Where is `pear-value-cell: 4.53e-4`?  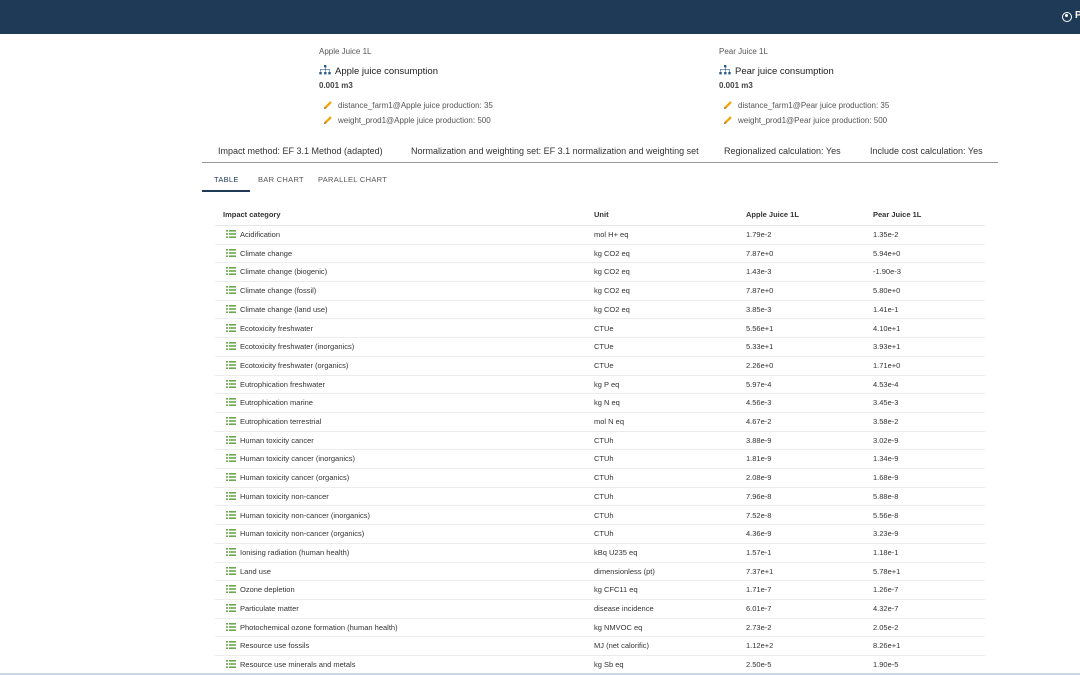
pear-value-cell: 4.53e-4 is located at coordinates (886, 384).